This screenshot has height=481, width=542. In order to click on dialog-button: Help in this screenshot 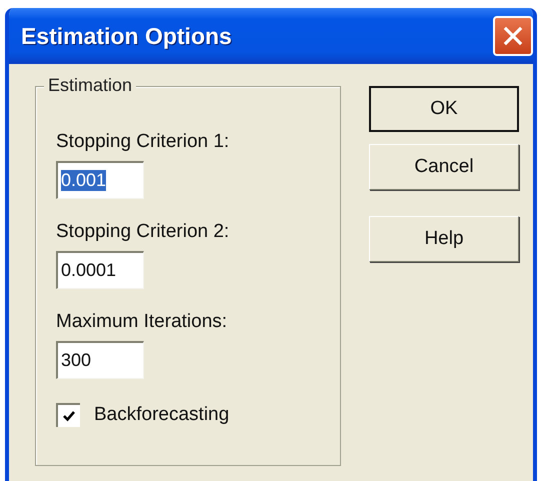, I will do `click(444, 239)`.